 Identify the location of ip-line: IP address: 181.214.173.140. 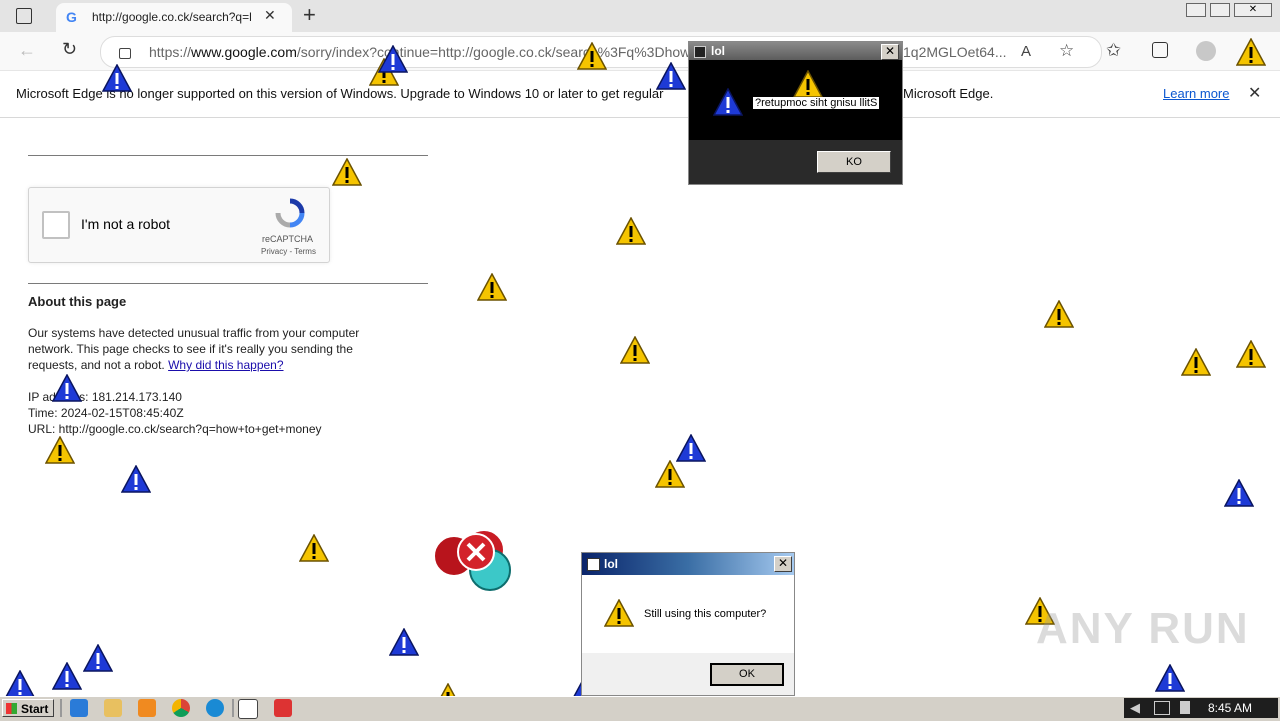
(228, 397).